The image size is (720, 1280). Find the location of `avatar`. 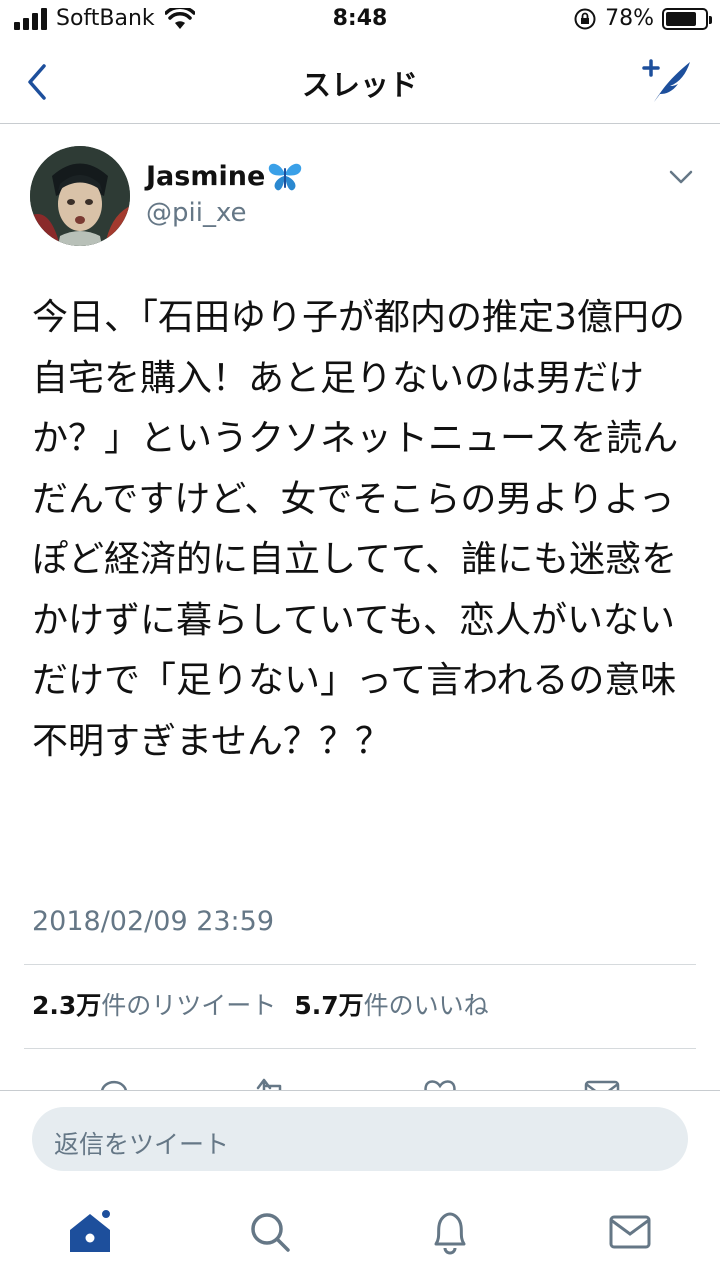

avatar is located at coordinates (80, 196).